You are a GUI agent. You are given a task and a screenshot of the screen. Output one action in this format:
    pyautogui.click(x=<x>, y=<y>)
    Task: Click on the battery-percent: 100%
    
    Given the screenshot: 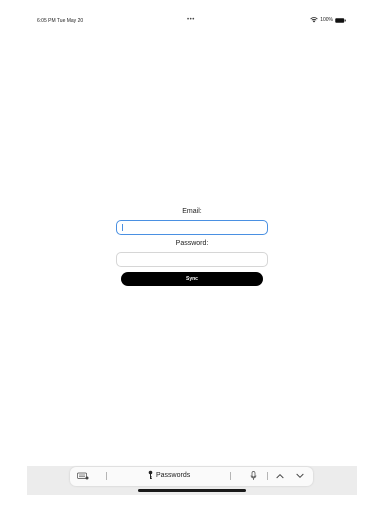 What is the action you would take?
    pyautogui.click(x=326, y=20)
    